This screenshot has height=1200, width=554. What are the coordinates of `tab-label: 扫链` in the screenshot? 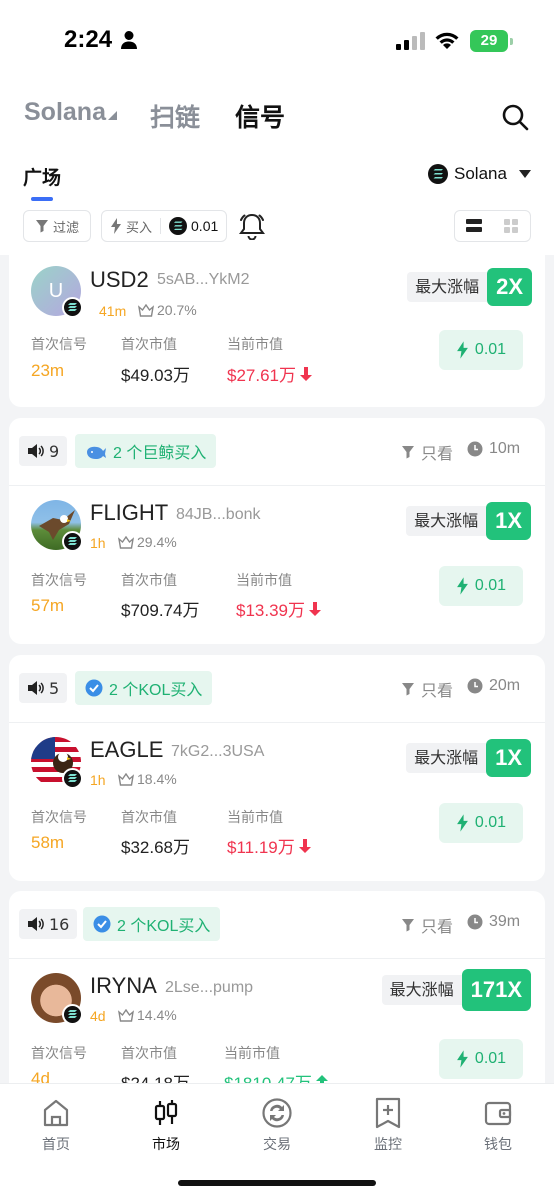 It's located at (175, 118).